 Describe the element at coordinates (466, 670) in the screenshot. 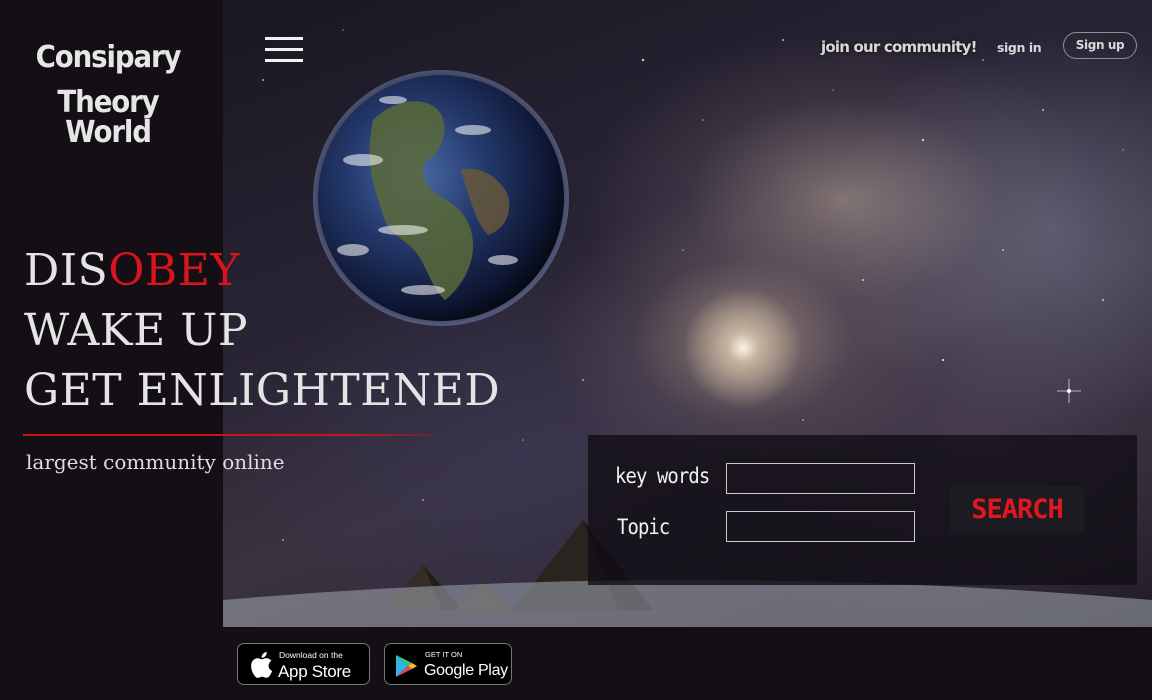

I see `google-play-big-text: Google Play` at that location.